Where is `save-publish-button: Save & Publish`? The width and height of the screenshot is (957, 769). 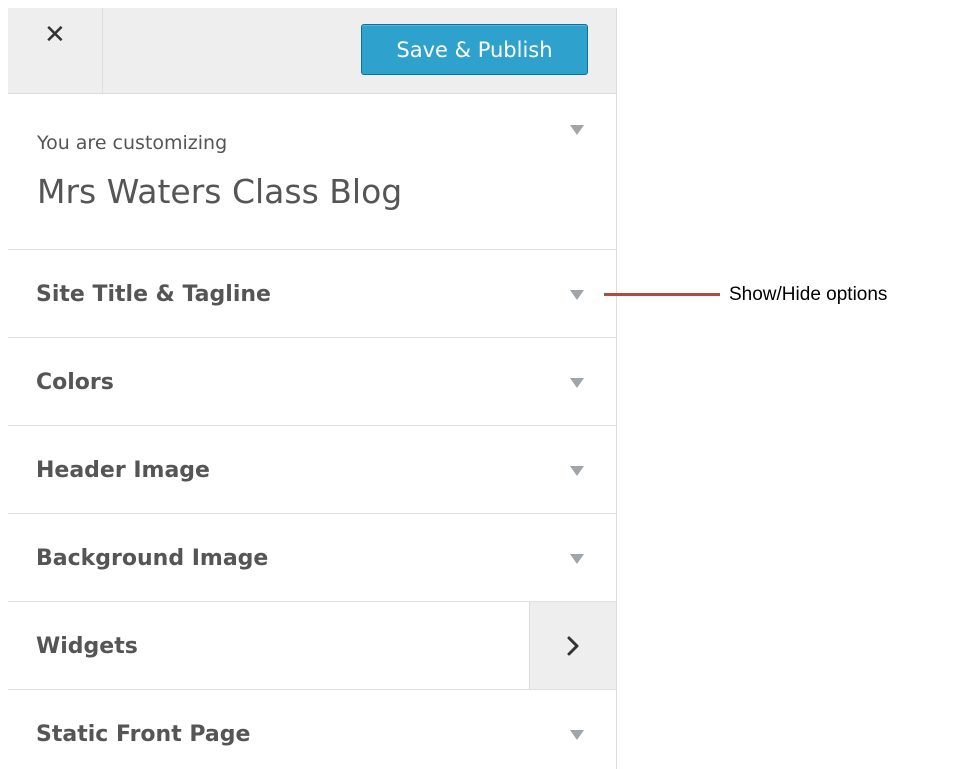 save-publish-button: Save & Publish is located at coordinates (474, 49).